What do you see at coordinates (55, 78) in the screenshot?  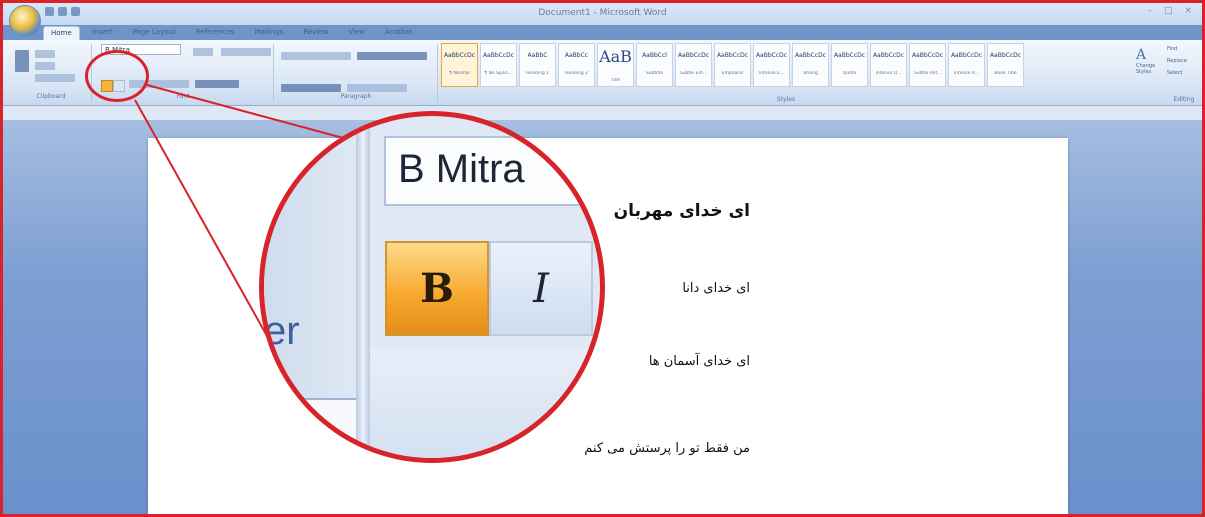 I see `format-painter-icon` at bounding box center [55, 78].